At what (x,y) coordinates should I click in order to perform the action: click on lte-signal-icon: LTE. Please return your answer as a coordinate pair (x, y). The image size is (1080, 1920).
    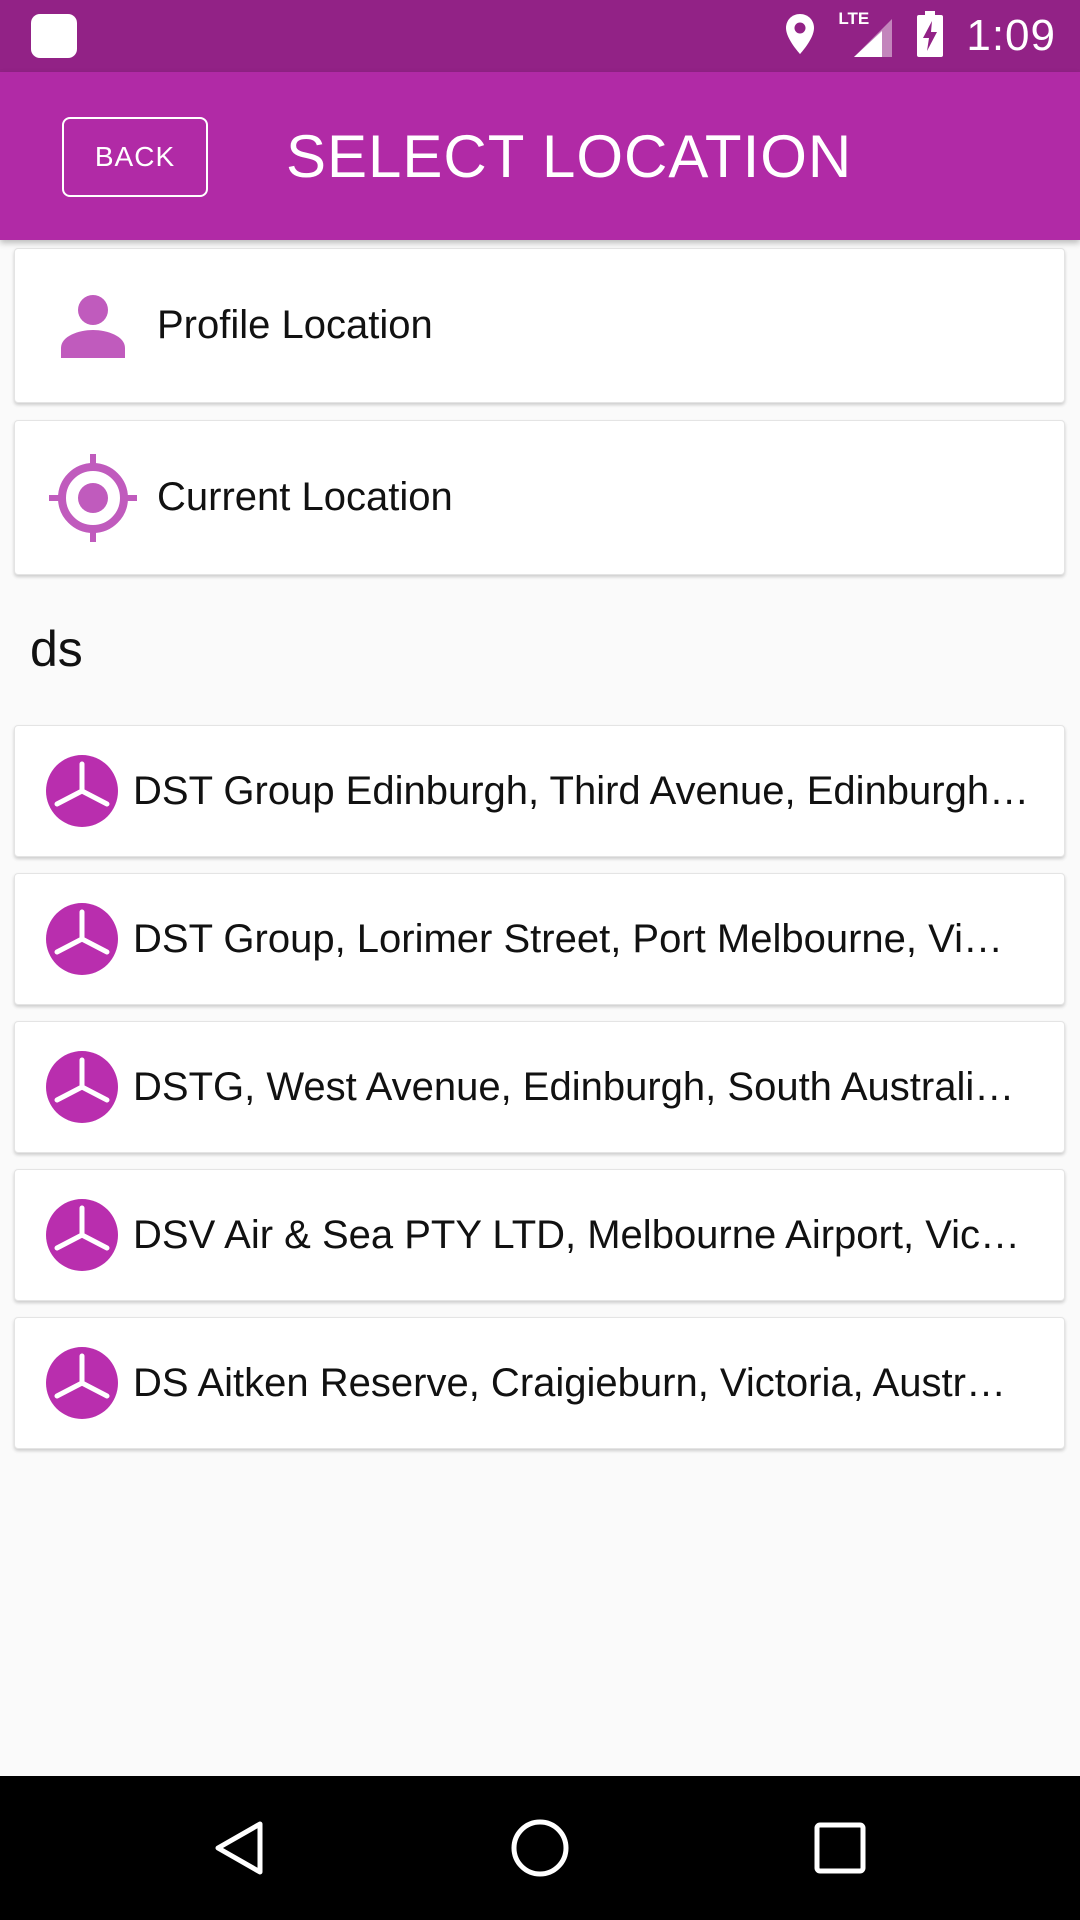
    Looking at the image, I should click on (866, 35).